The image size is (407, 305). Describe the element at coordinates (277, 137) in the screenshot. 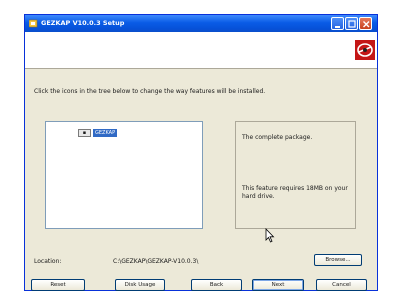

I see `feature-description: The complete package.` at that location.